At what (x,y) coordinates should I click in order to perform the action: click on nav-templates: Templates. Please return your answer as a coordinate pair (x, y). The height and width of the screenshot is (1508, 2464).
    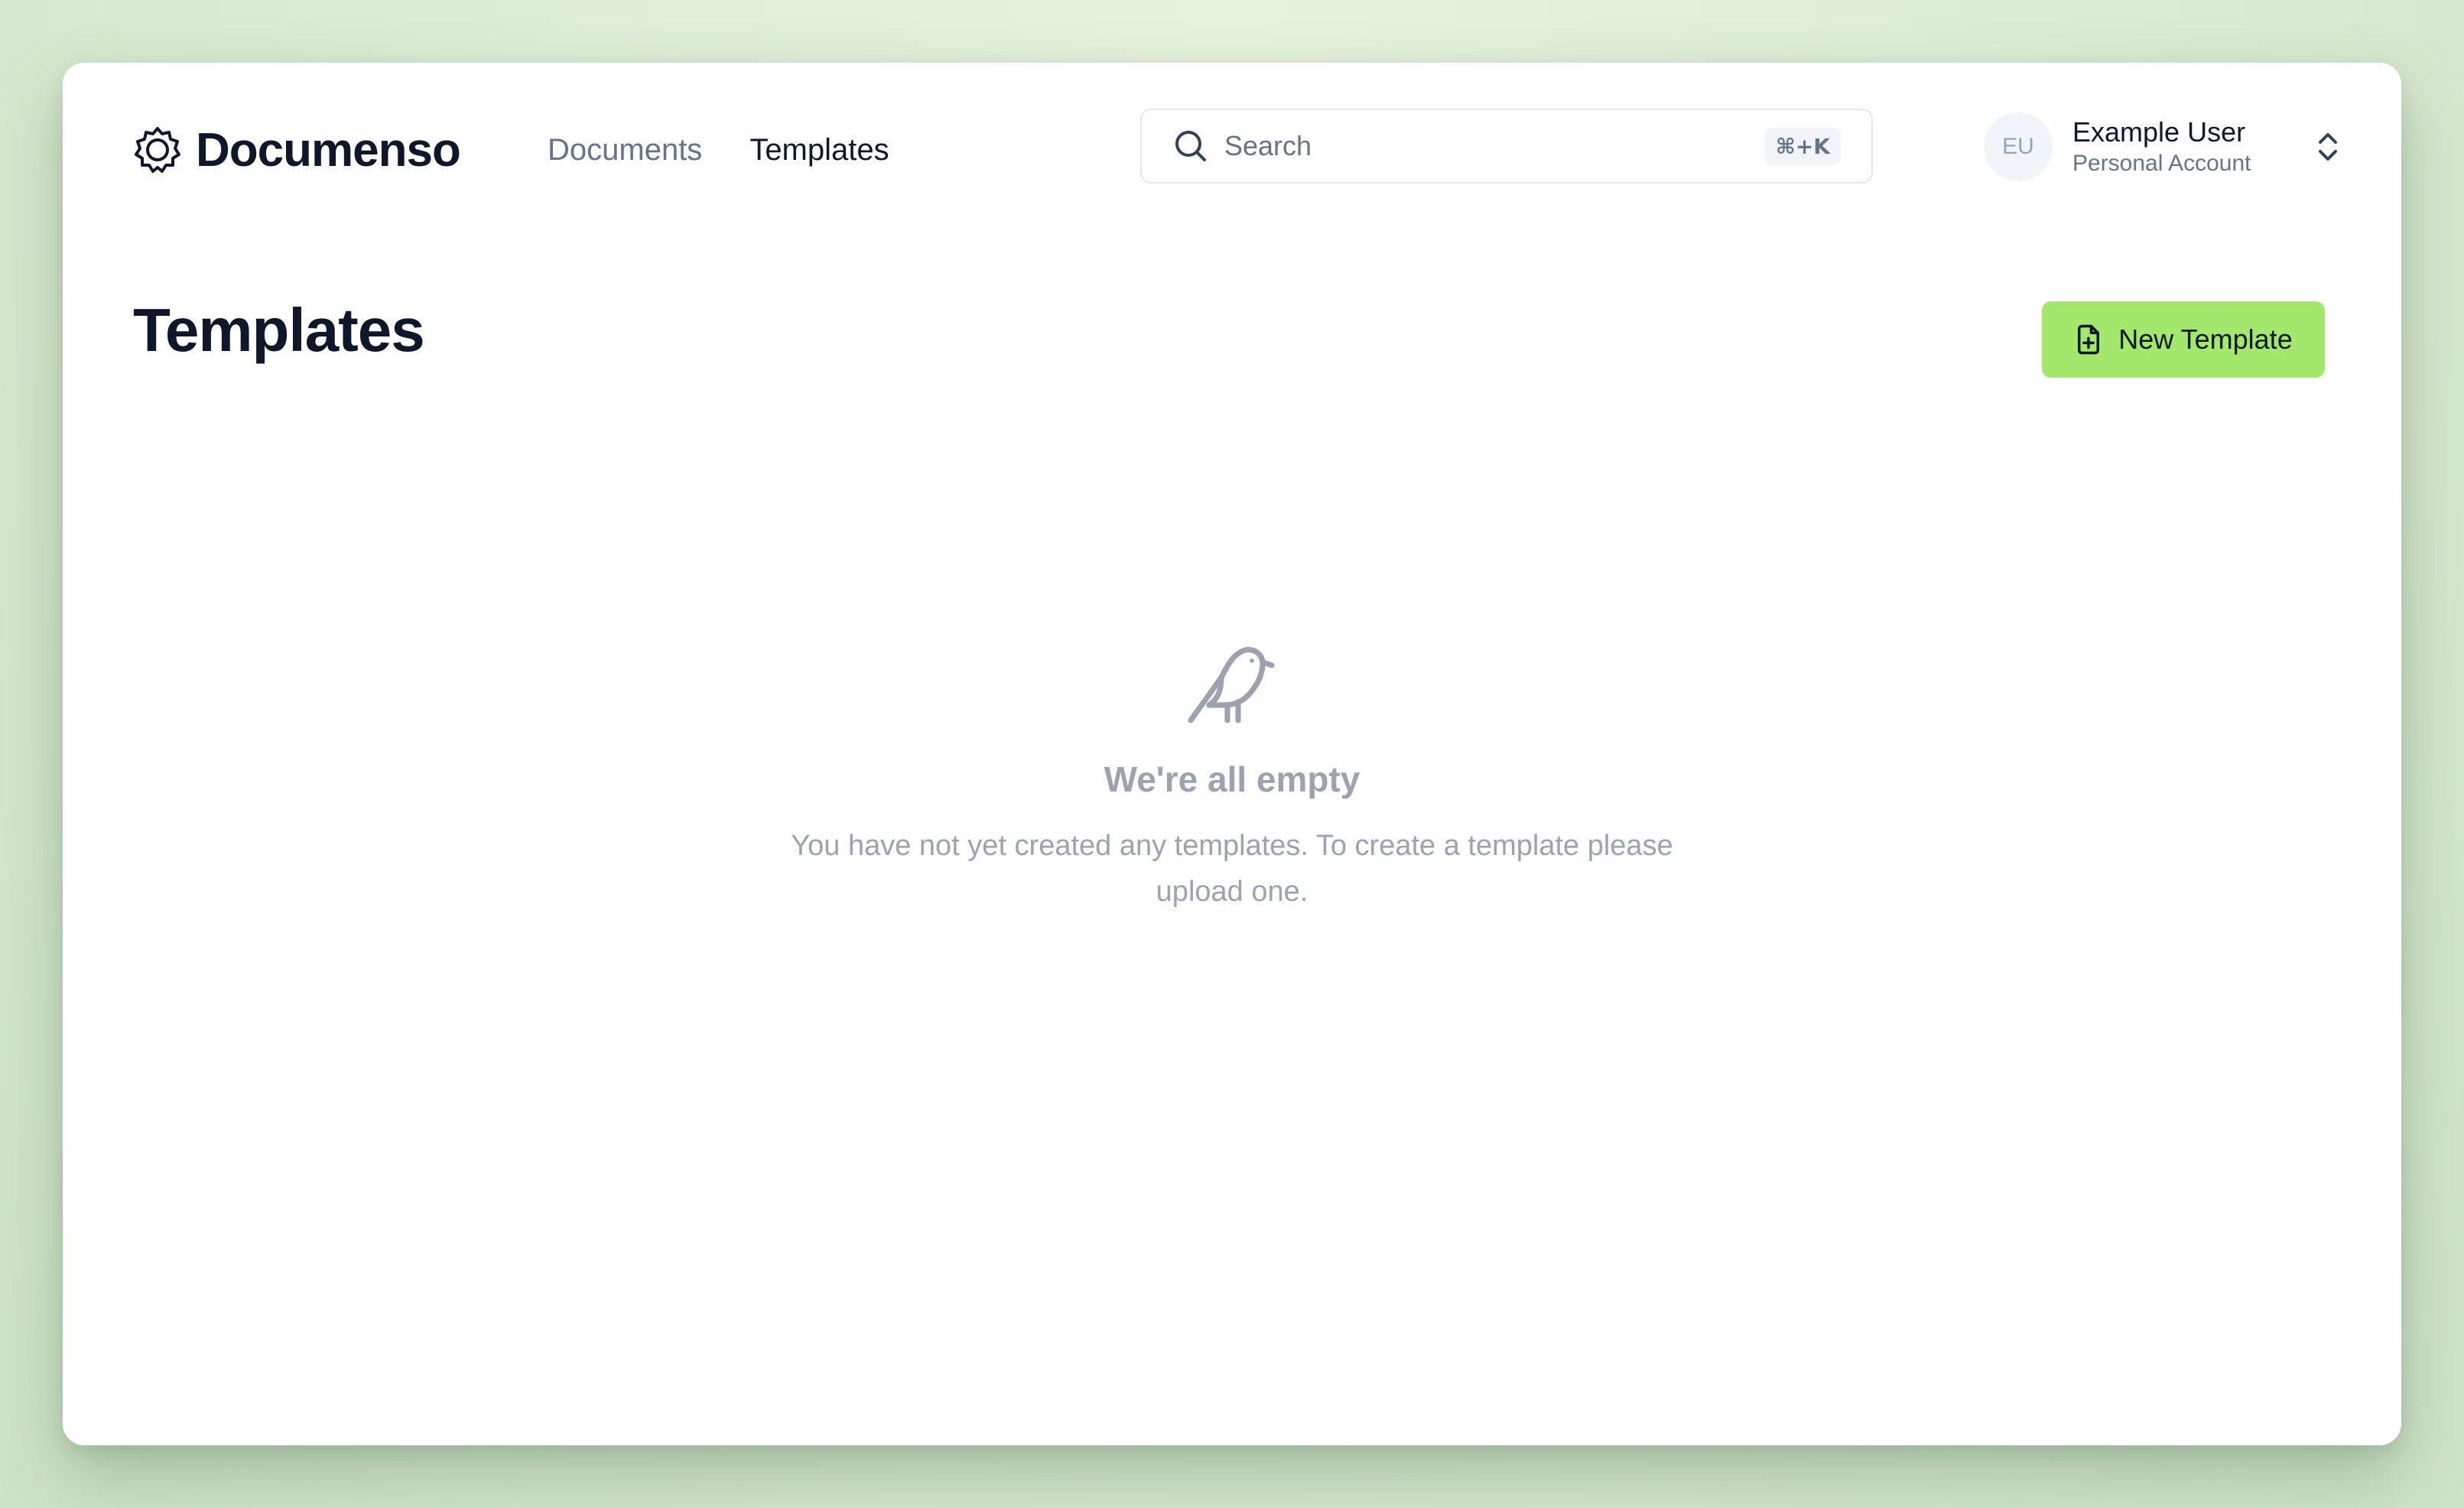
    Looking at the image, I should click on (819, 150).